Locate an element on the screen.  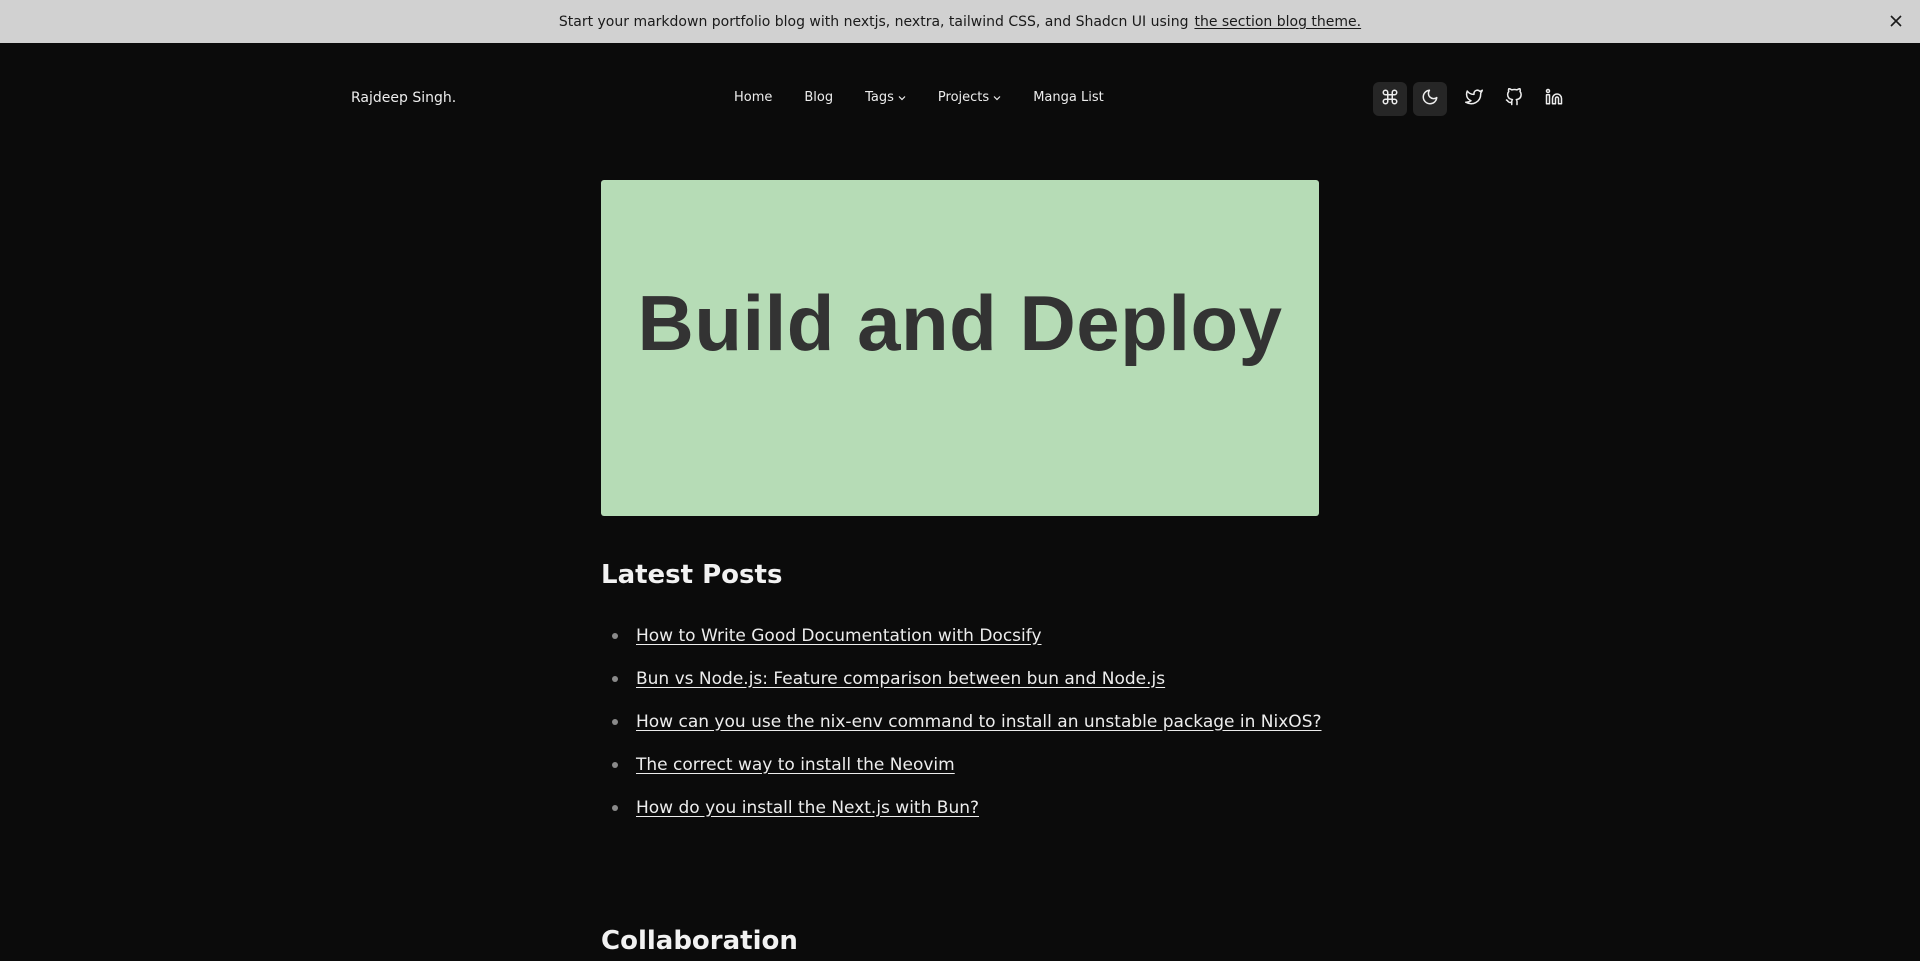
command-menu-button is located at coordinates (1390, 99).